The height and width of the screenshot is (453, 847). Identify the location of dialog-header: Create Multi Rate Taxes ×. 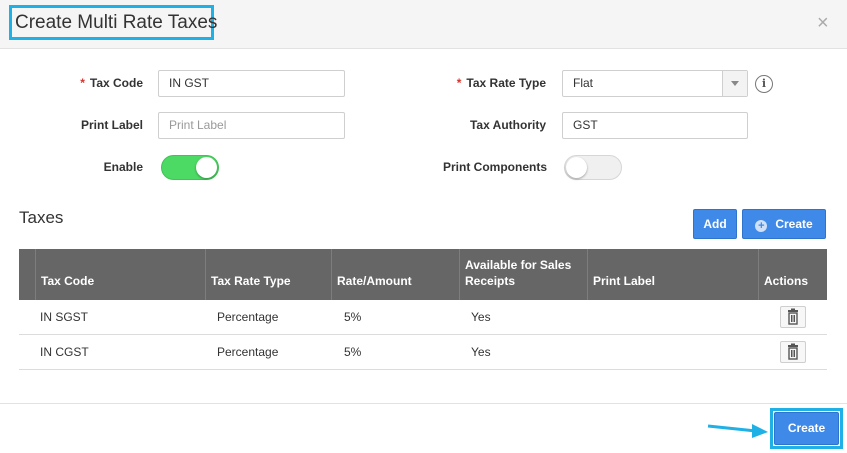
(423, 24).